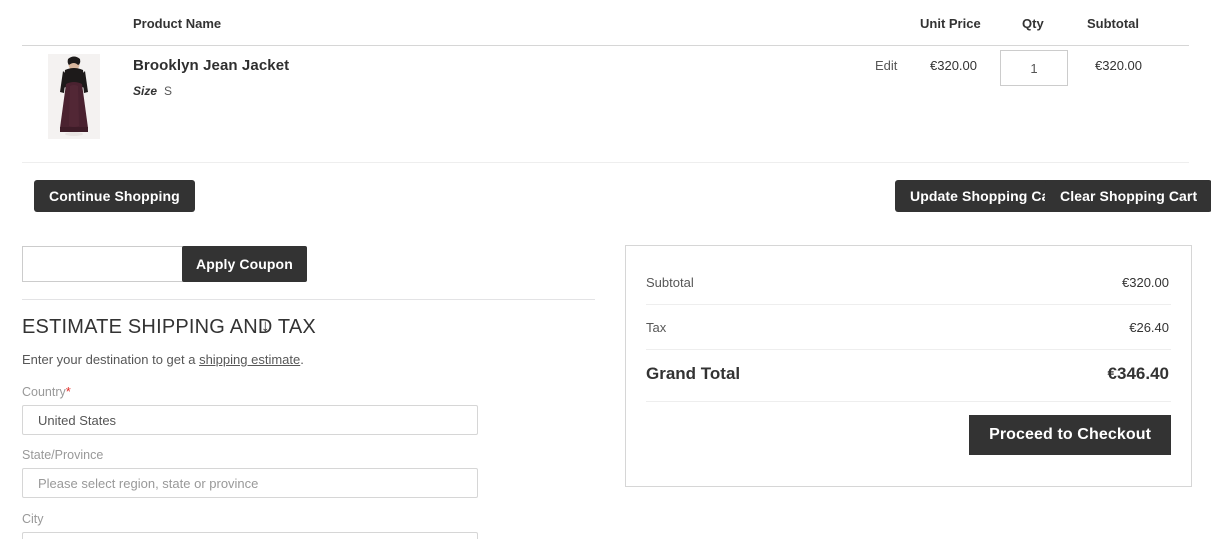  Describe the element at coordinates (211, 65) in the screenshot. I see `product-name: Brooklyn Jean Jacket` at that location.